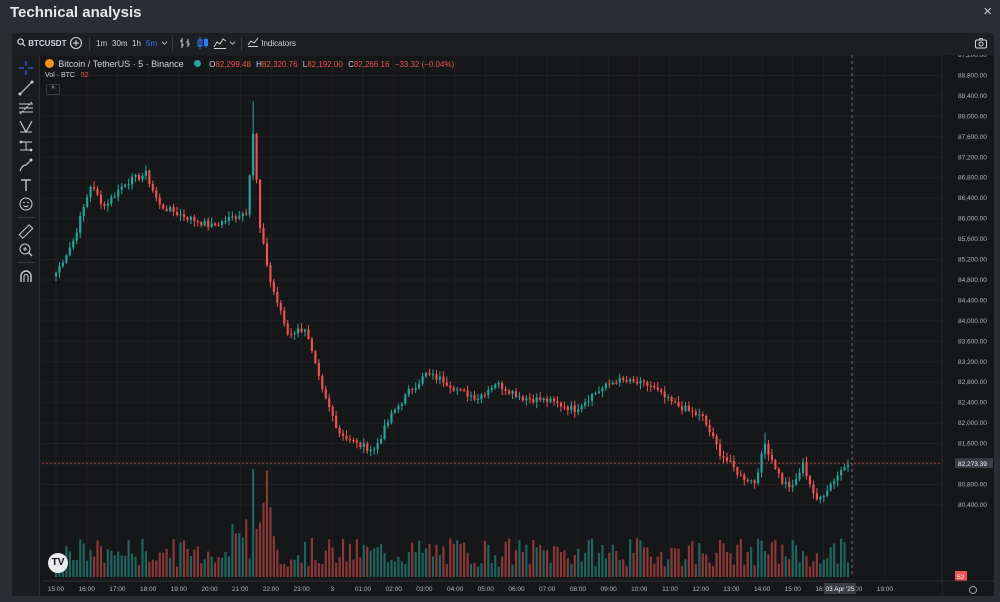 The image size is (1000, 602). I want to click on text-tool-icon, so click(26, 185).